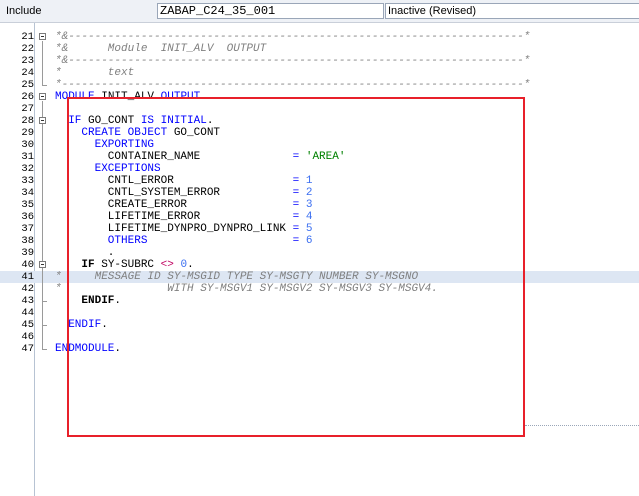 The width and height of the screenshot is (639, 496). What do you see at coordinates (27, 121) in the screenshot?
I see `line-number: 28` at bounding box center [27, 121].